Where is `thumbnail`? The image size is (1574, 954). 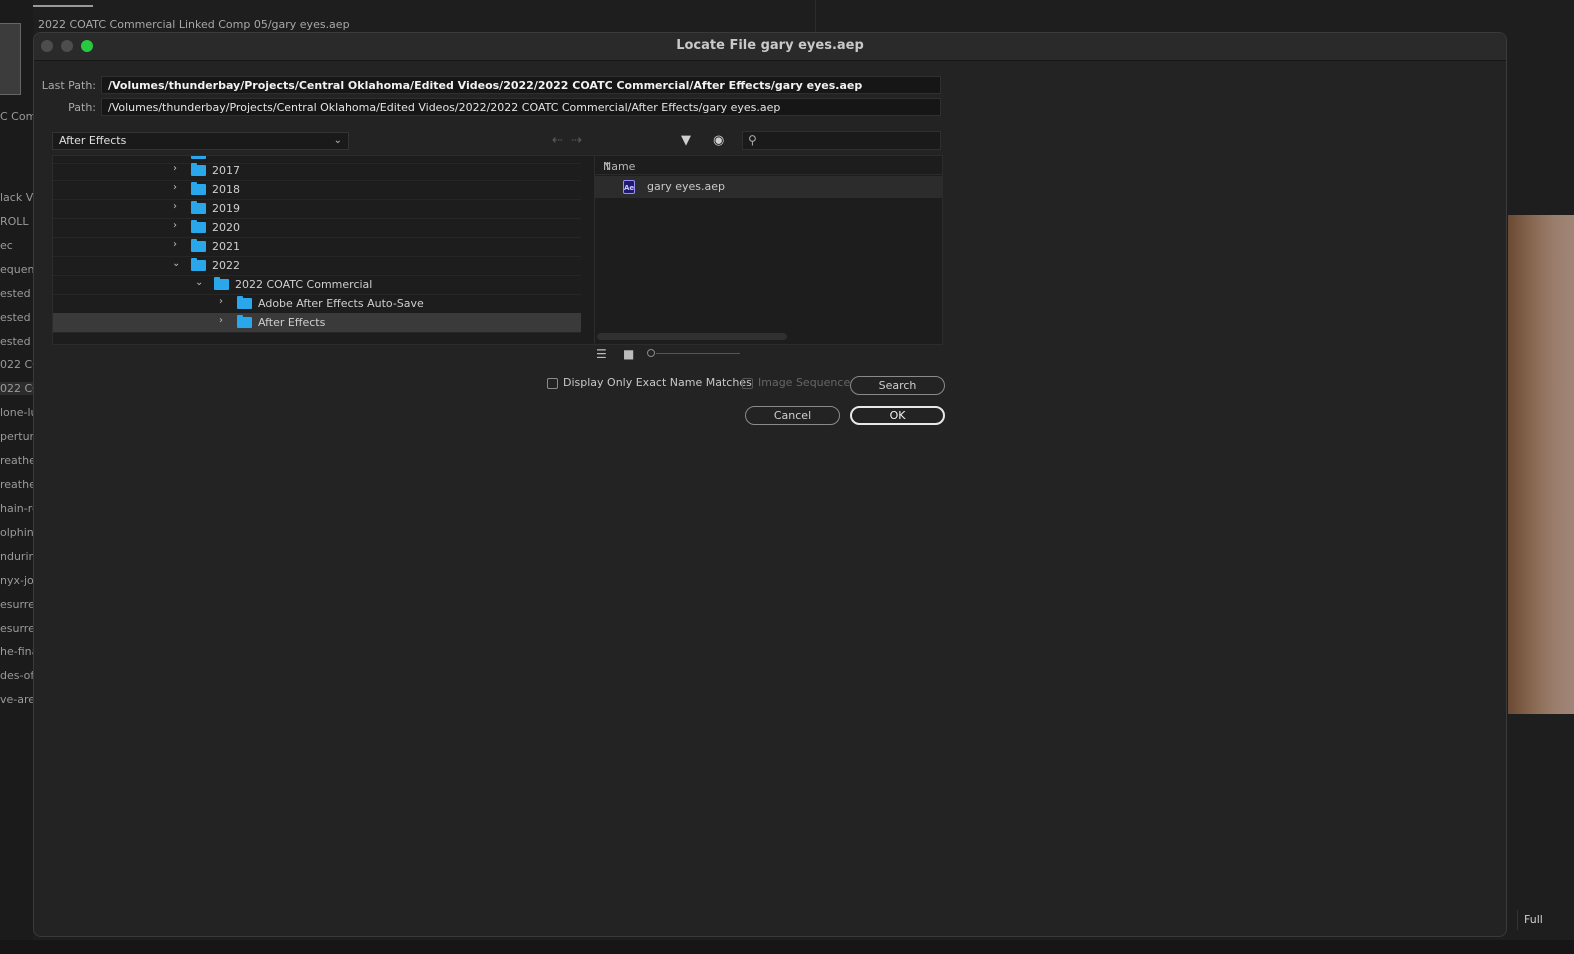 thumbnail is located at coordinates (10, 59).